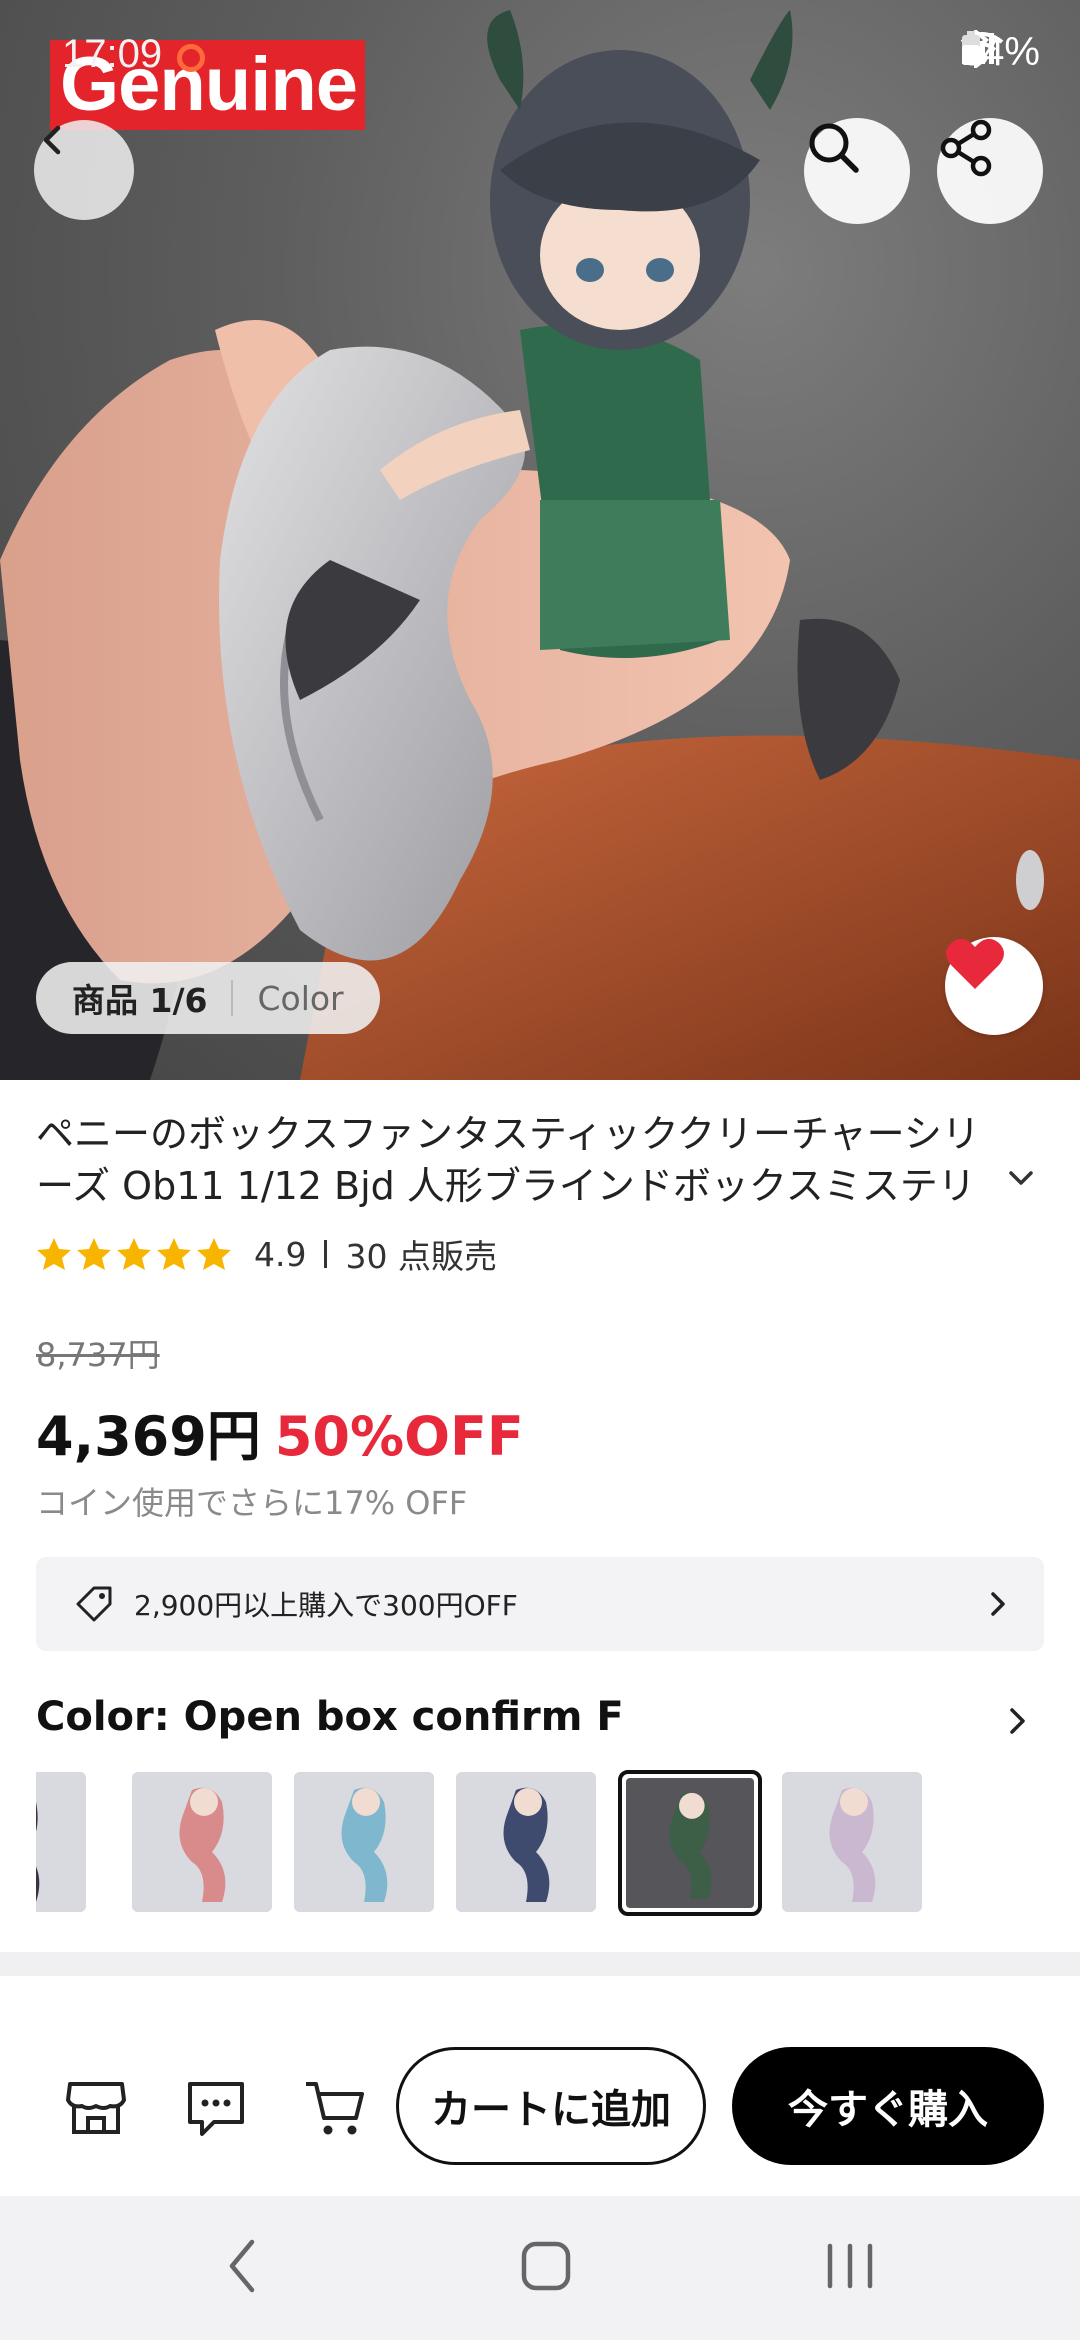 This screenshot has width=1080, height=2340. I want to click on color-option-label: Color: Open box confirm F, so click(330, 1717).